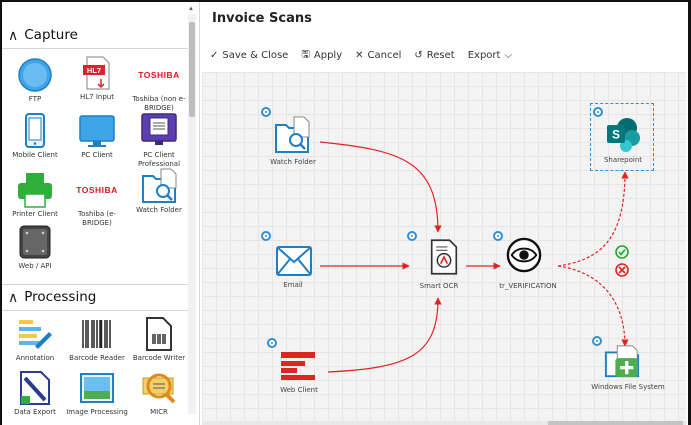 This screenshot has height=425, width=691. What do you see at coordinates (615, 423) in the screenshot?
I see `canvas-scrollbar-thumb` at bounding box center [615, 423].